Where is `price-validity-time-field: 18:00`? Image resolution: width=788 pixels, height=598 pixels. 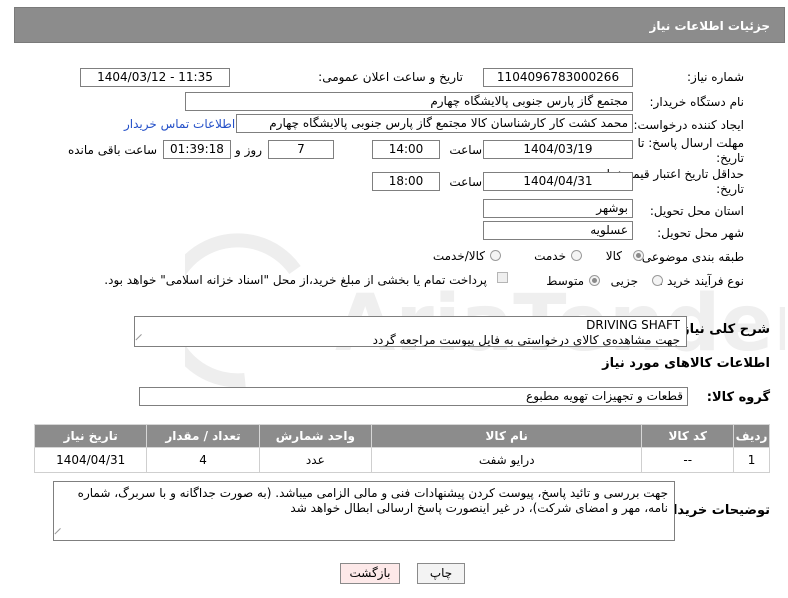
price-validity-time-field: 18:00 is located at coordinates (406, 181).